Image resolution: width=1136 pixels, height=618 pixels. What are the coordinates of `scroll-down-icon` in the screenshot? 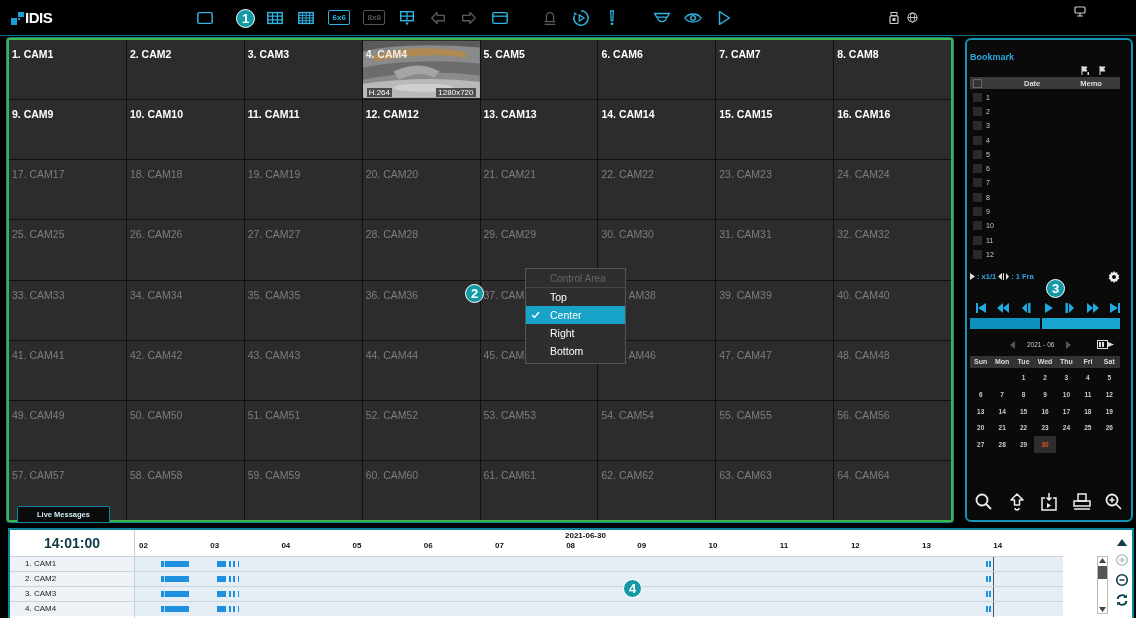 It's located at (1102, 609).